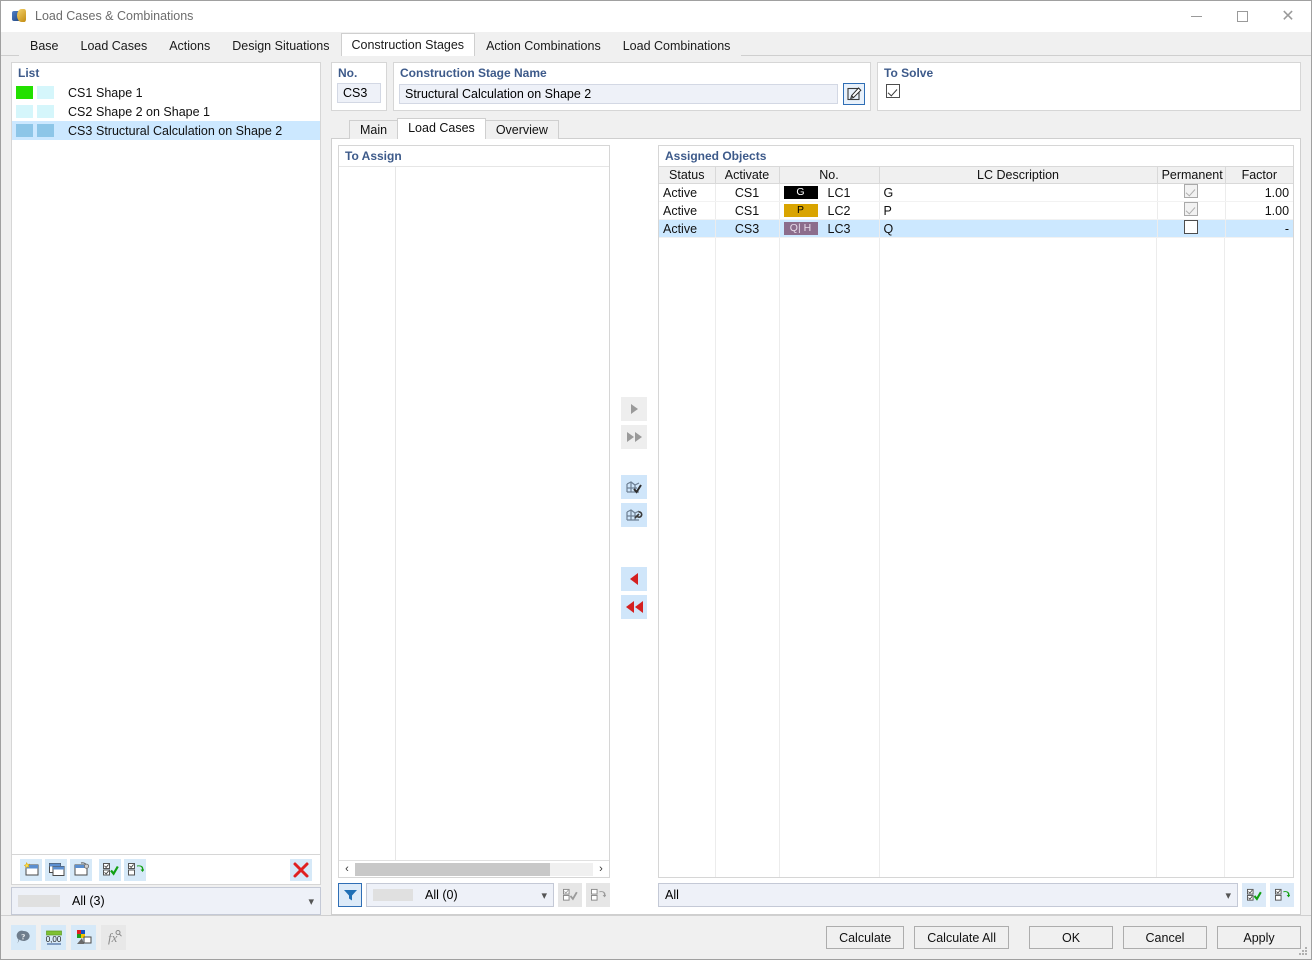 This screenshot has height=960, width=1312. I want to click on tab-load-cases: Load Cases, so click(114, 45).